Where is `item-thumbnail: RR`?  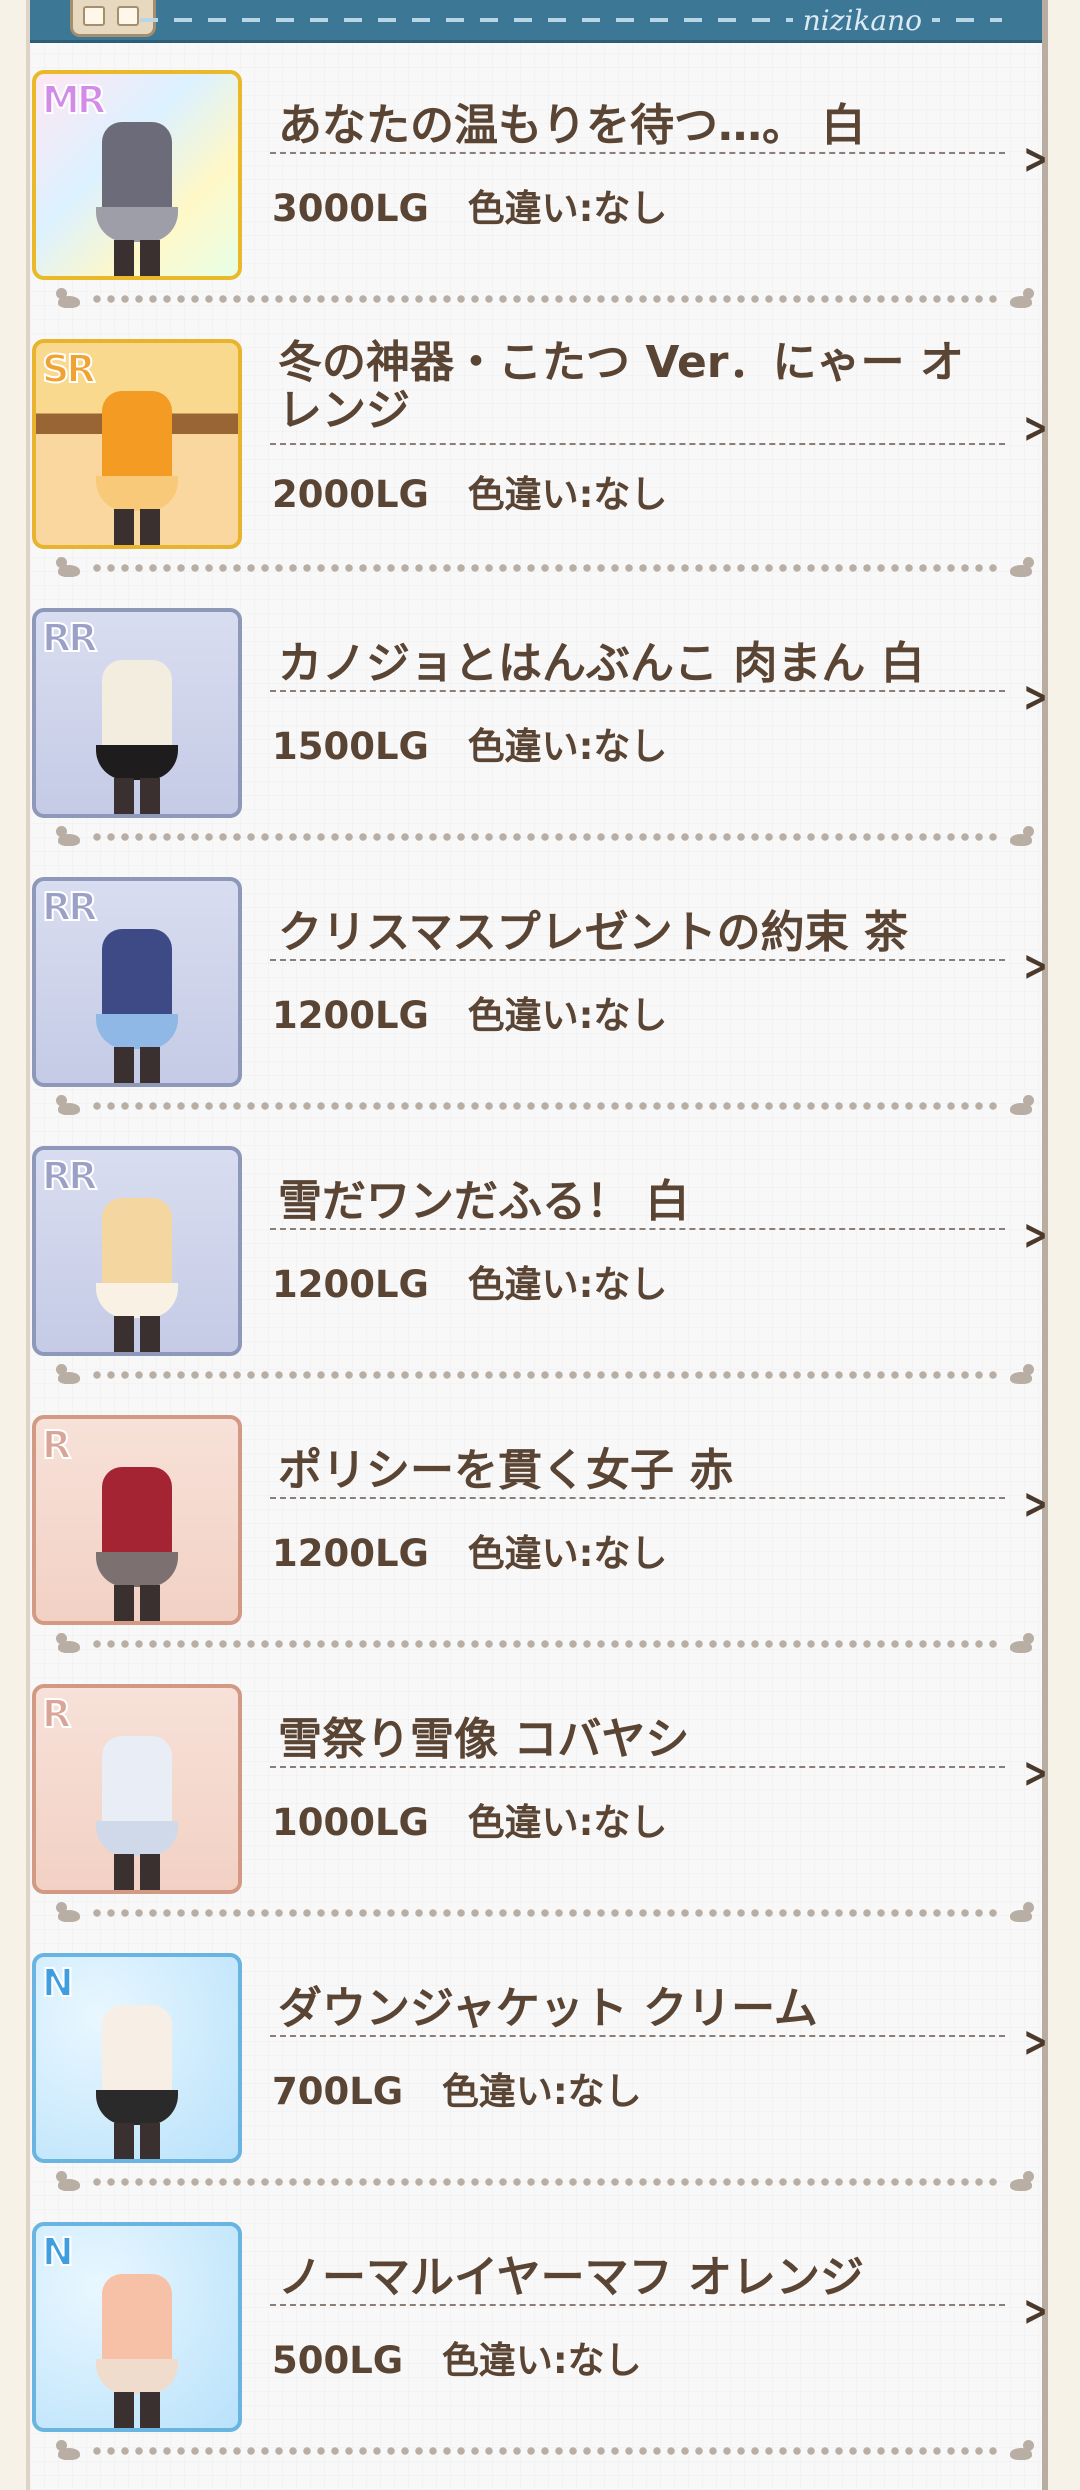 item-thumbnail: RR is located at coordinates (137, 713).